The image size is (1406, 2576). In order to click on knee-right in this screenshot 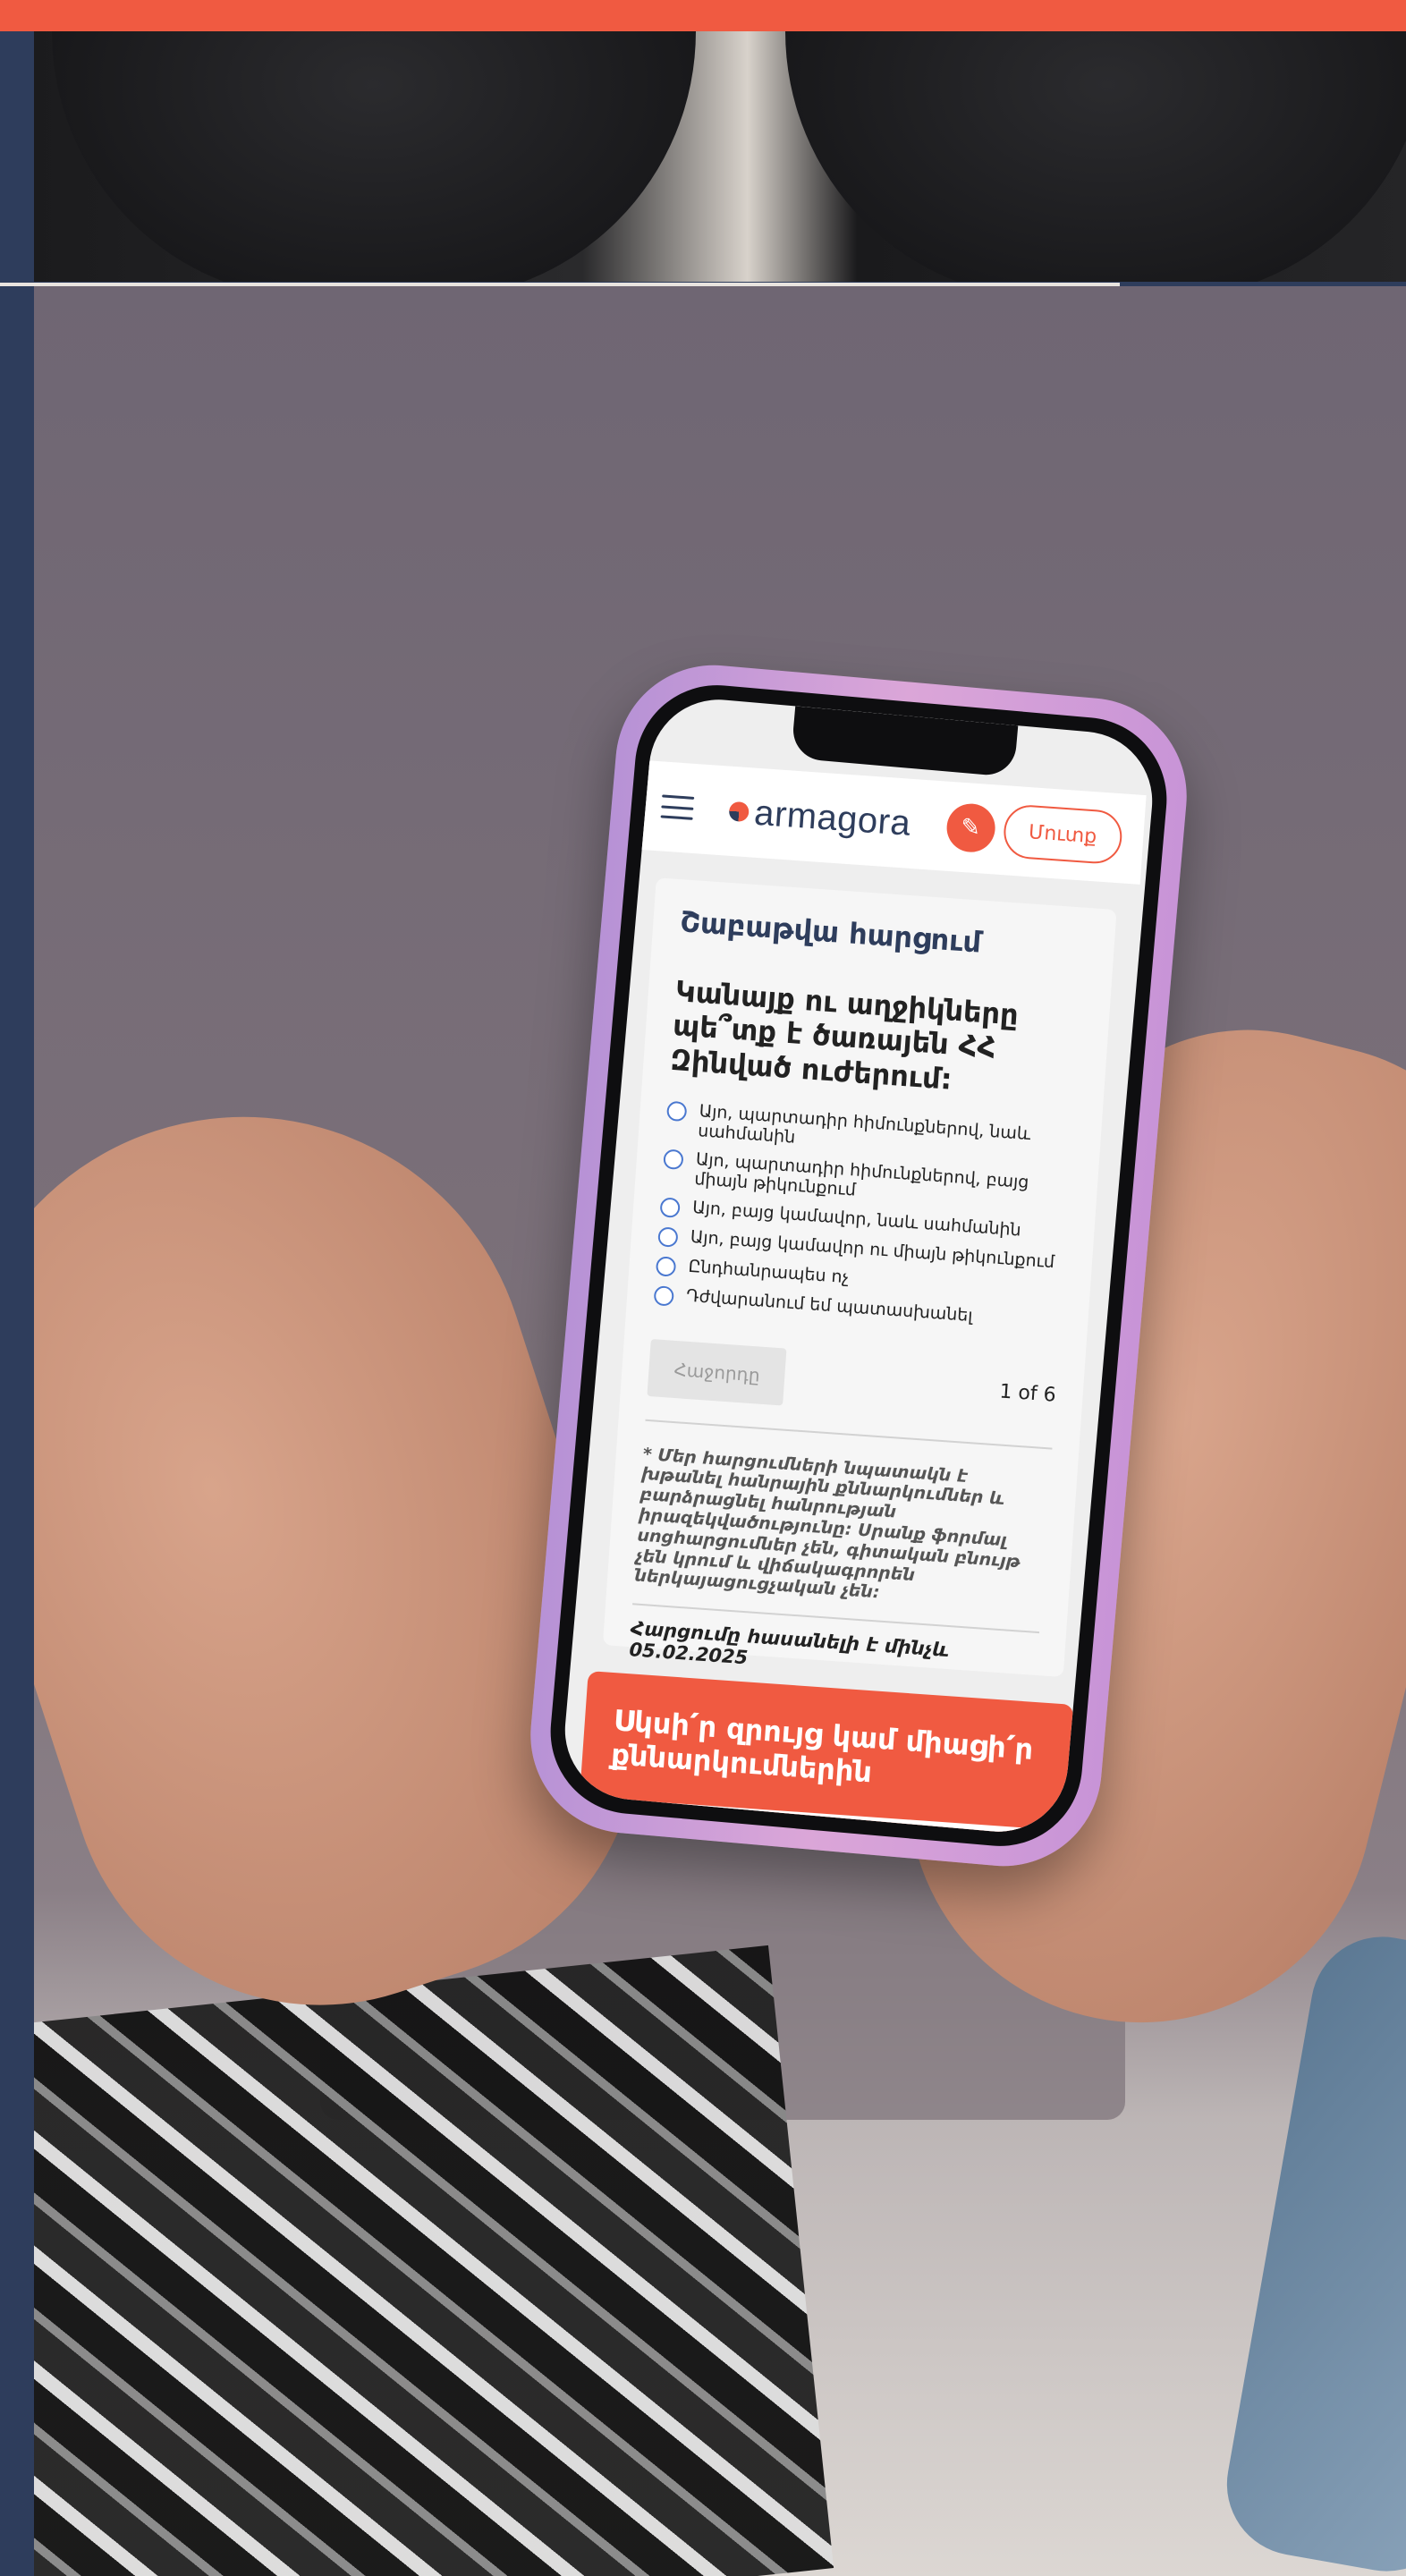, I will do `click(1095, 156)`.